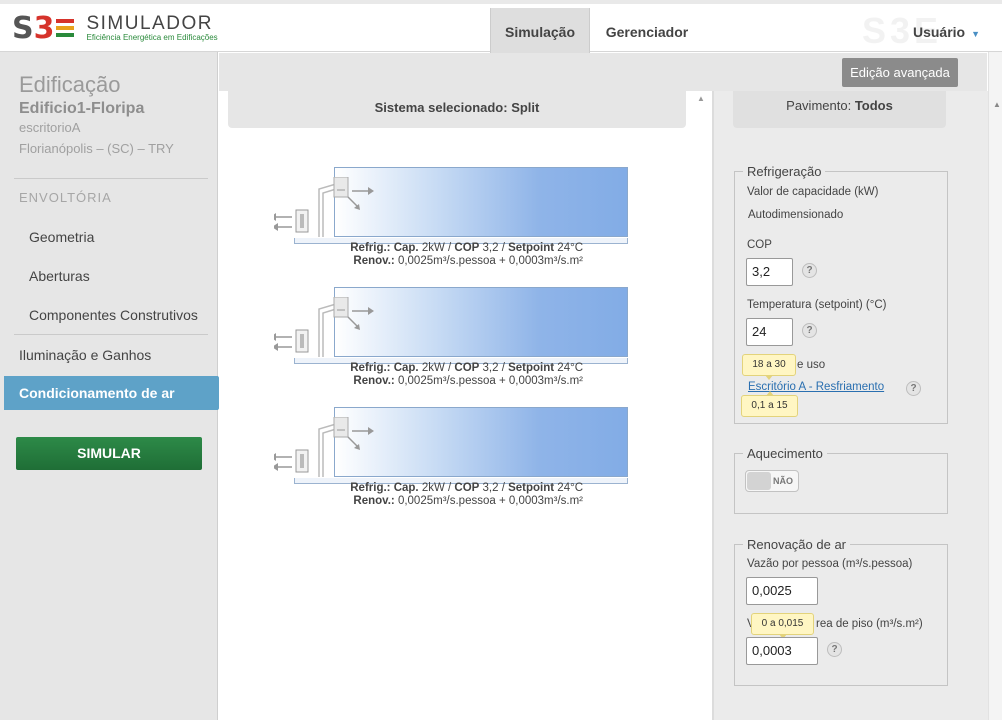 The height and width of the screenshot is (720, 1002). Describe the element at coordinates (796, 215) in the screenshot. I see `capacity-value: Autodimensionado` at that location.